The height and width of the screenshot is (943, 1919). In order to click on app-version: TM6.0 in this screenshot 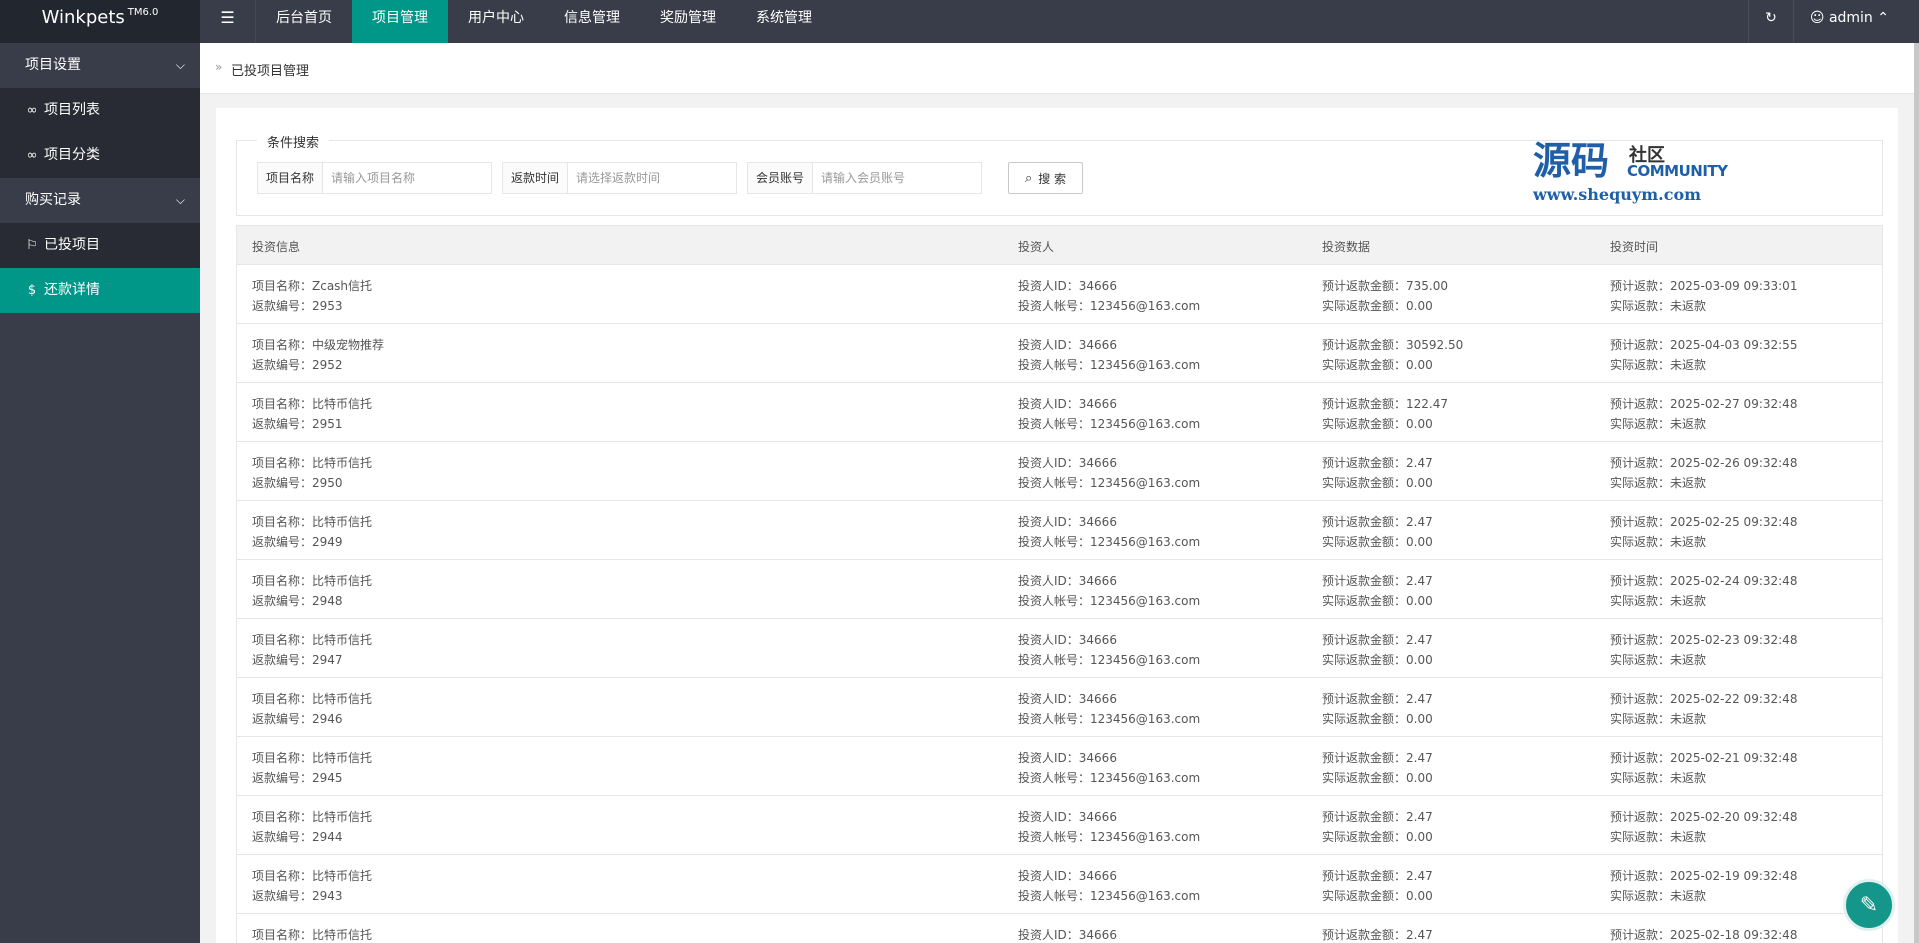, I will do `click(143, 12)`.